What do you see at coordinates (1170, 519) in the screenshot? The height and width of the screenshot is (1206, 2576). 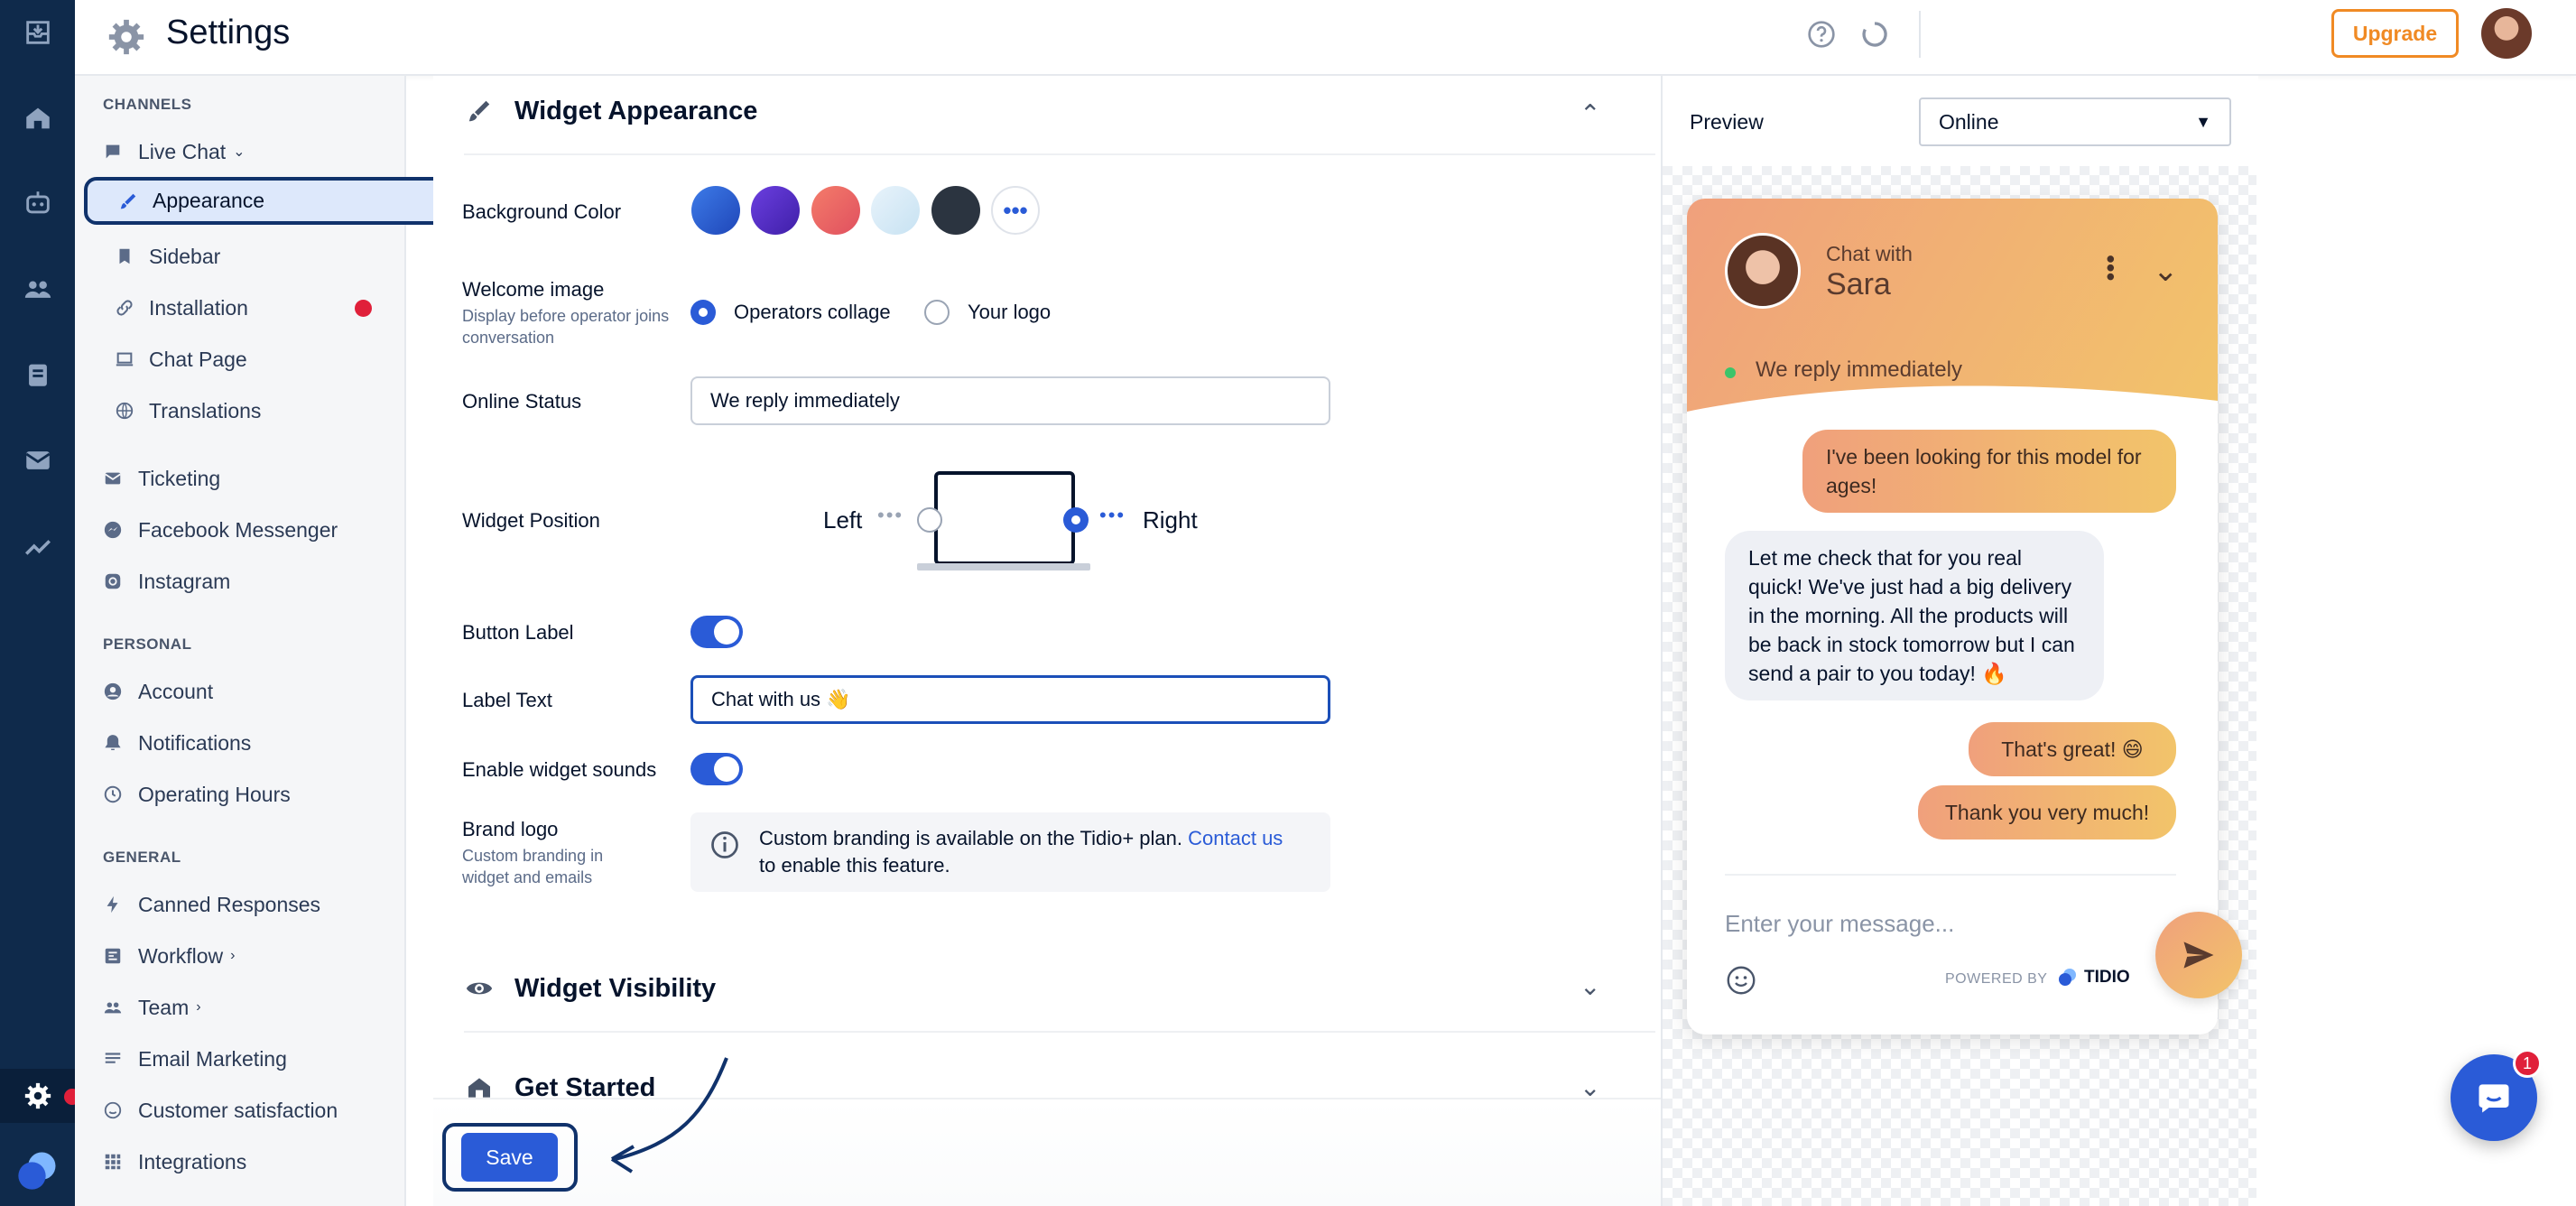 I see `position-right-label: Right` at bounding box center [1170, 519].